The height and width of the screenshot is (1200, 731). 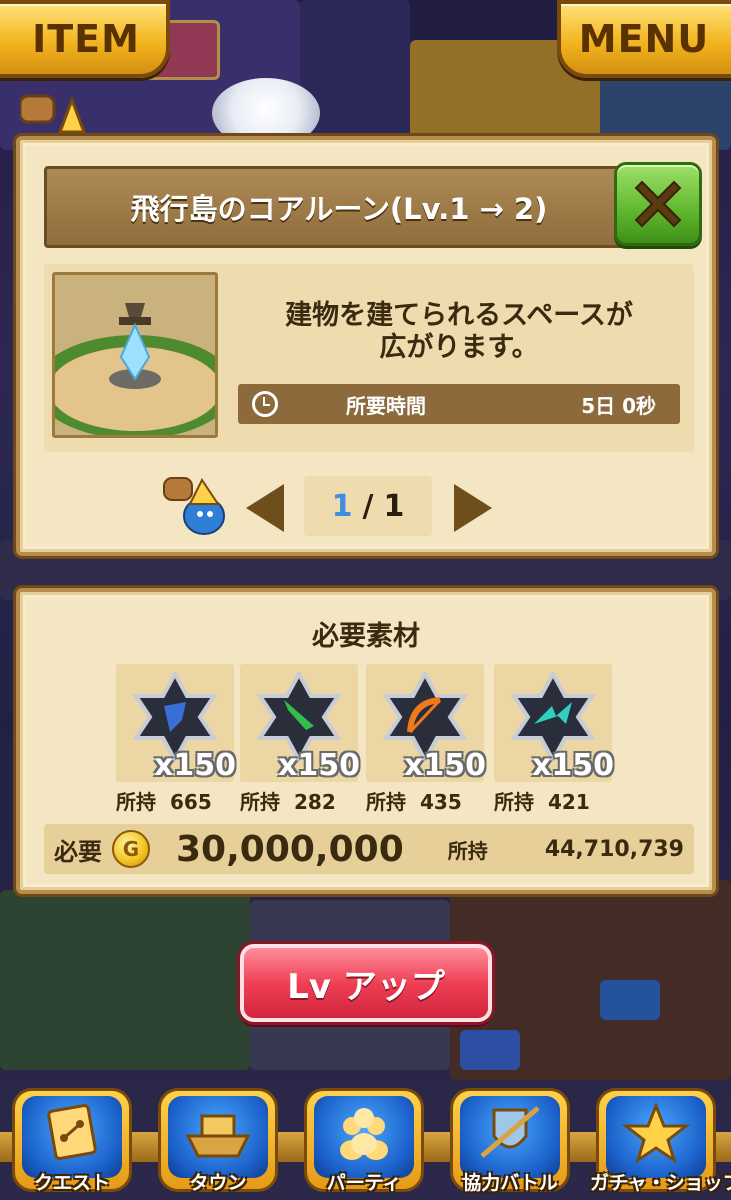 I want to click on item-button: ITEM, so click(x=85, y=39).